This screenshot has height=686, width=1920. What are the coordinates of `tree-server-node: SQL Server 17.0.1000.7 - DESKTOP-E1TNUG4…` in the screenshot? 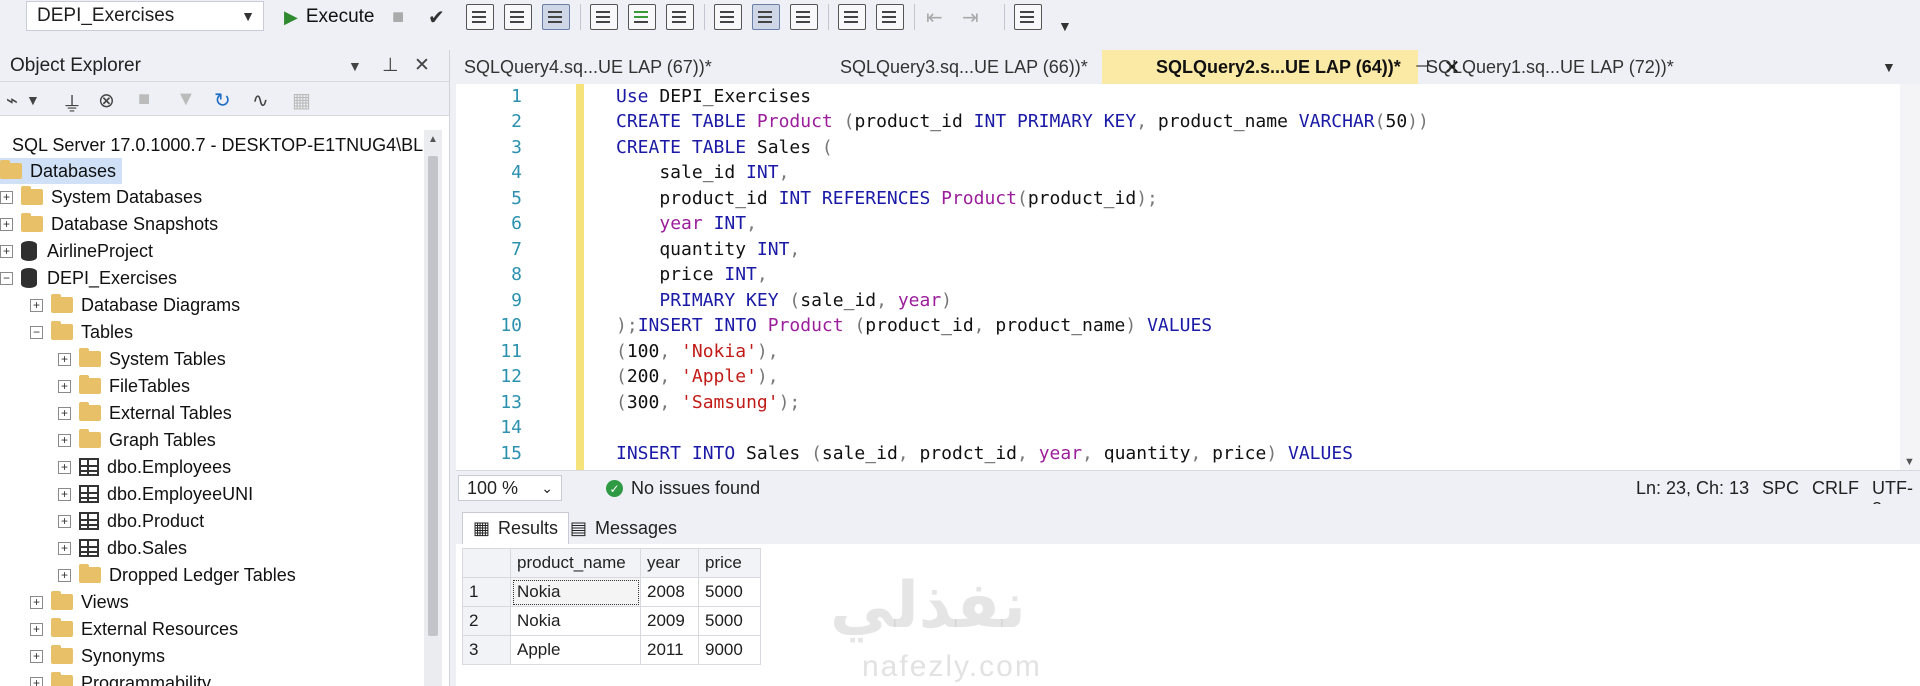 It's located at (218, 145).